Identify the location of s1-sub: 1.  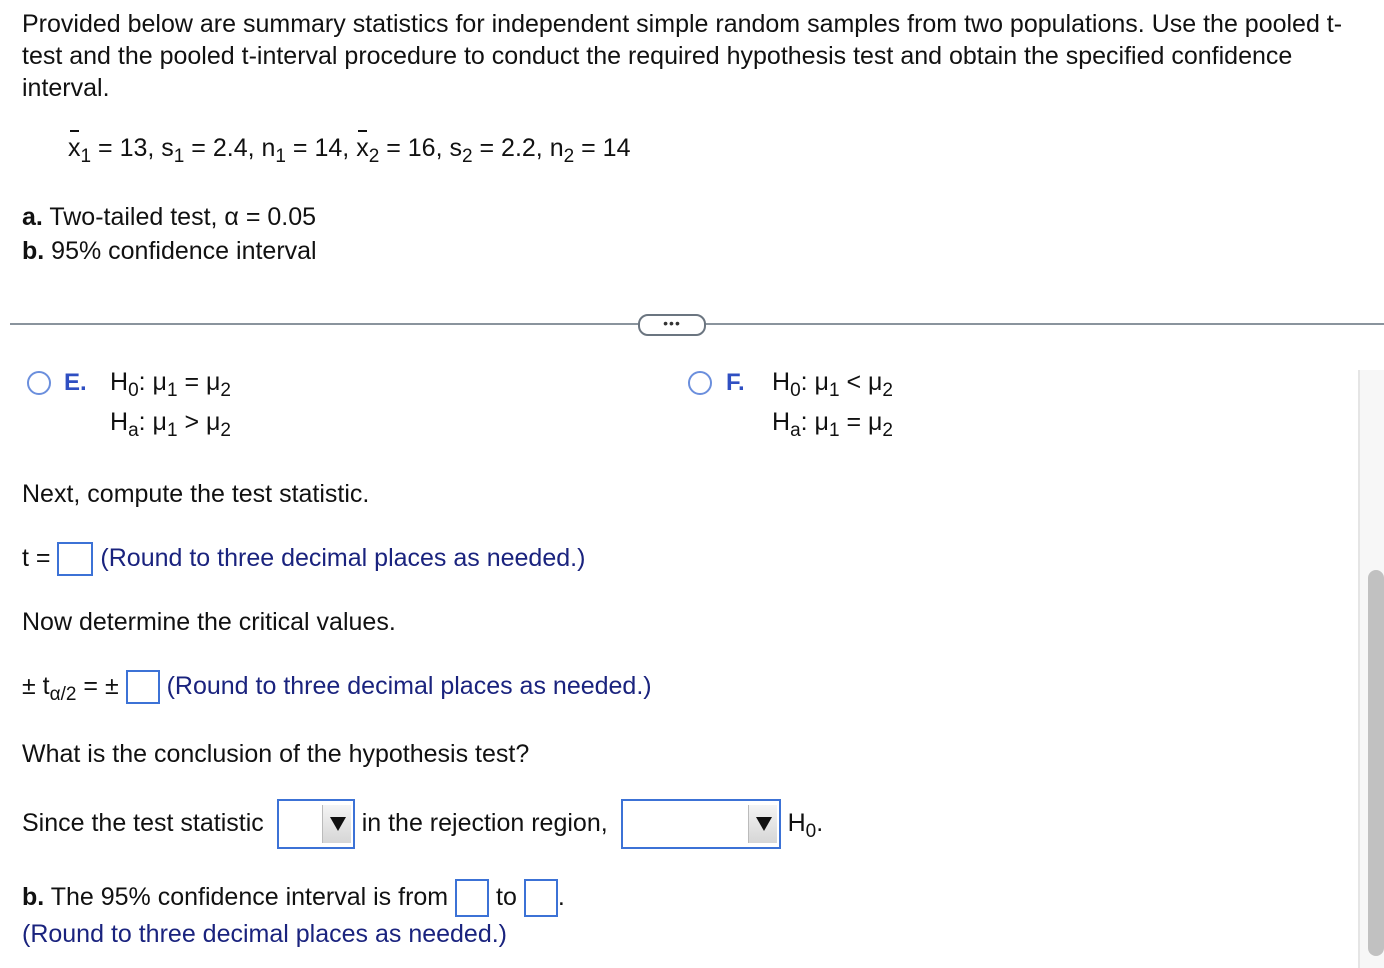
(179, 156).